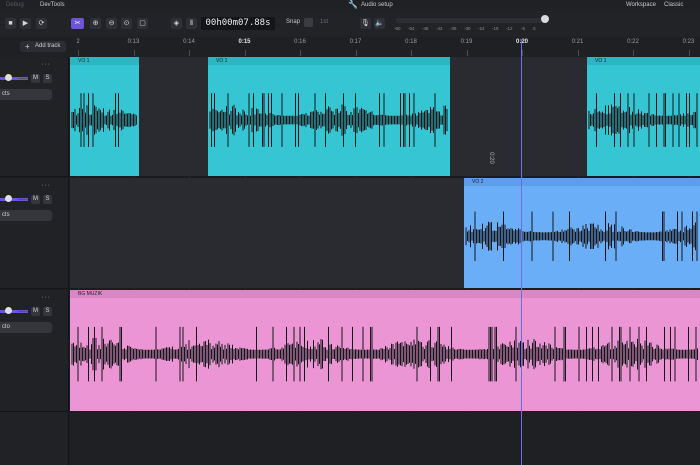 This screenshot has height=465, width=700. What do you see at coordinates (523, 28) in the screenshot?
I see `db-label: -6` at bounding box center [523, 28].